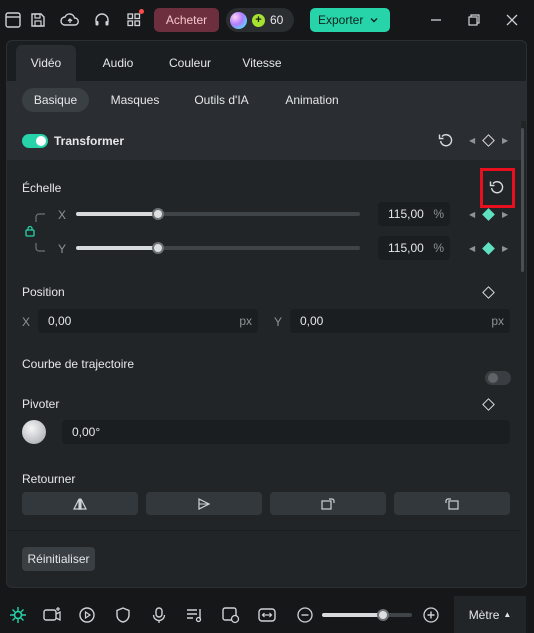 The height and width of the screenshot is (633, 534). What do you see at coordinates (123, 615) in the screenshot?
I see `shield-icon` at bounding box center [123, 615].